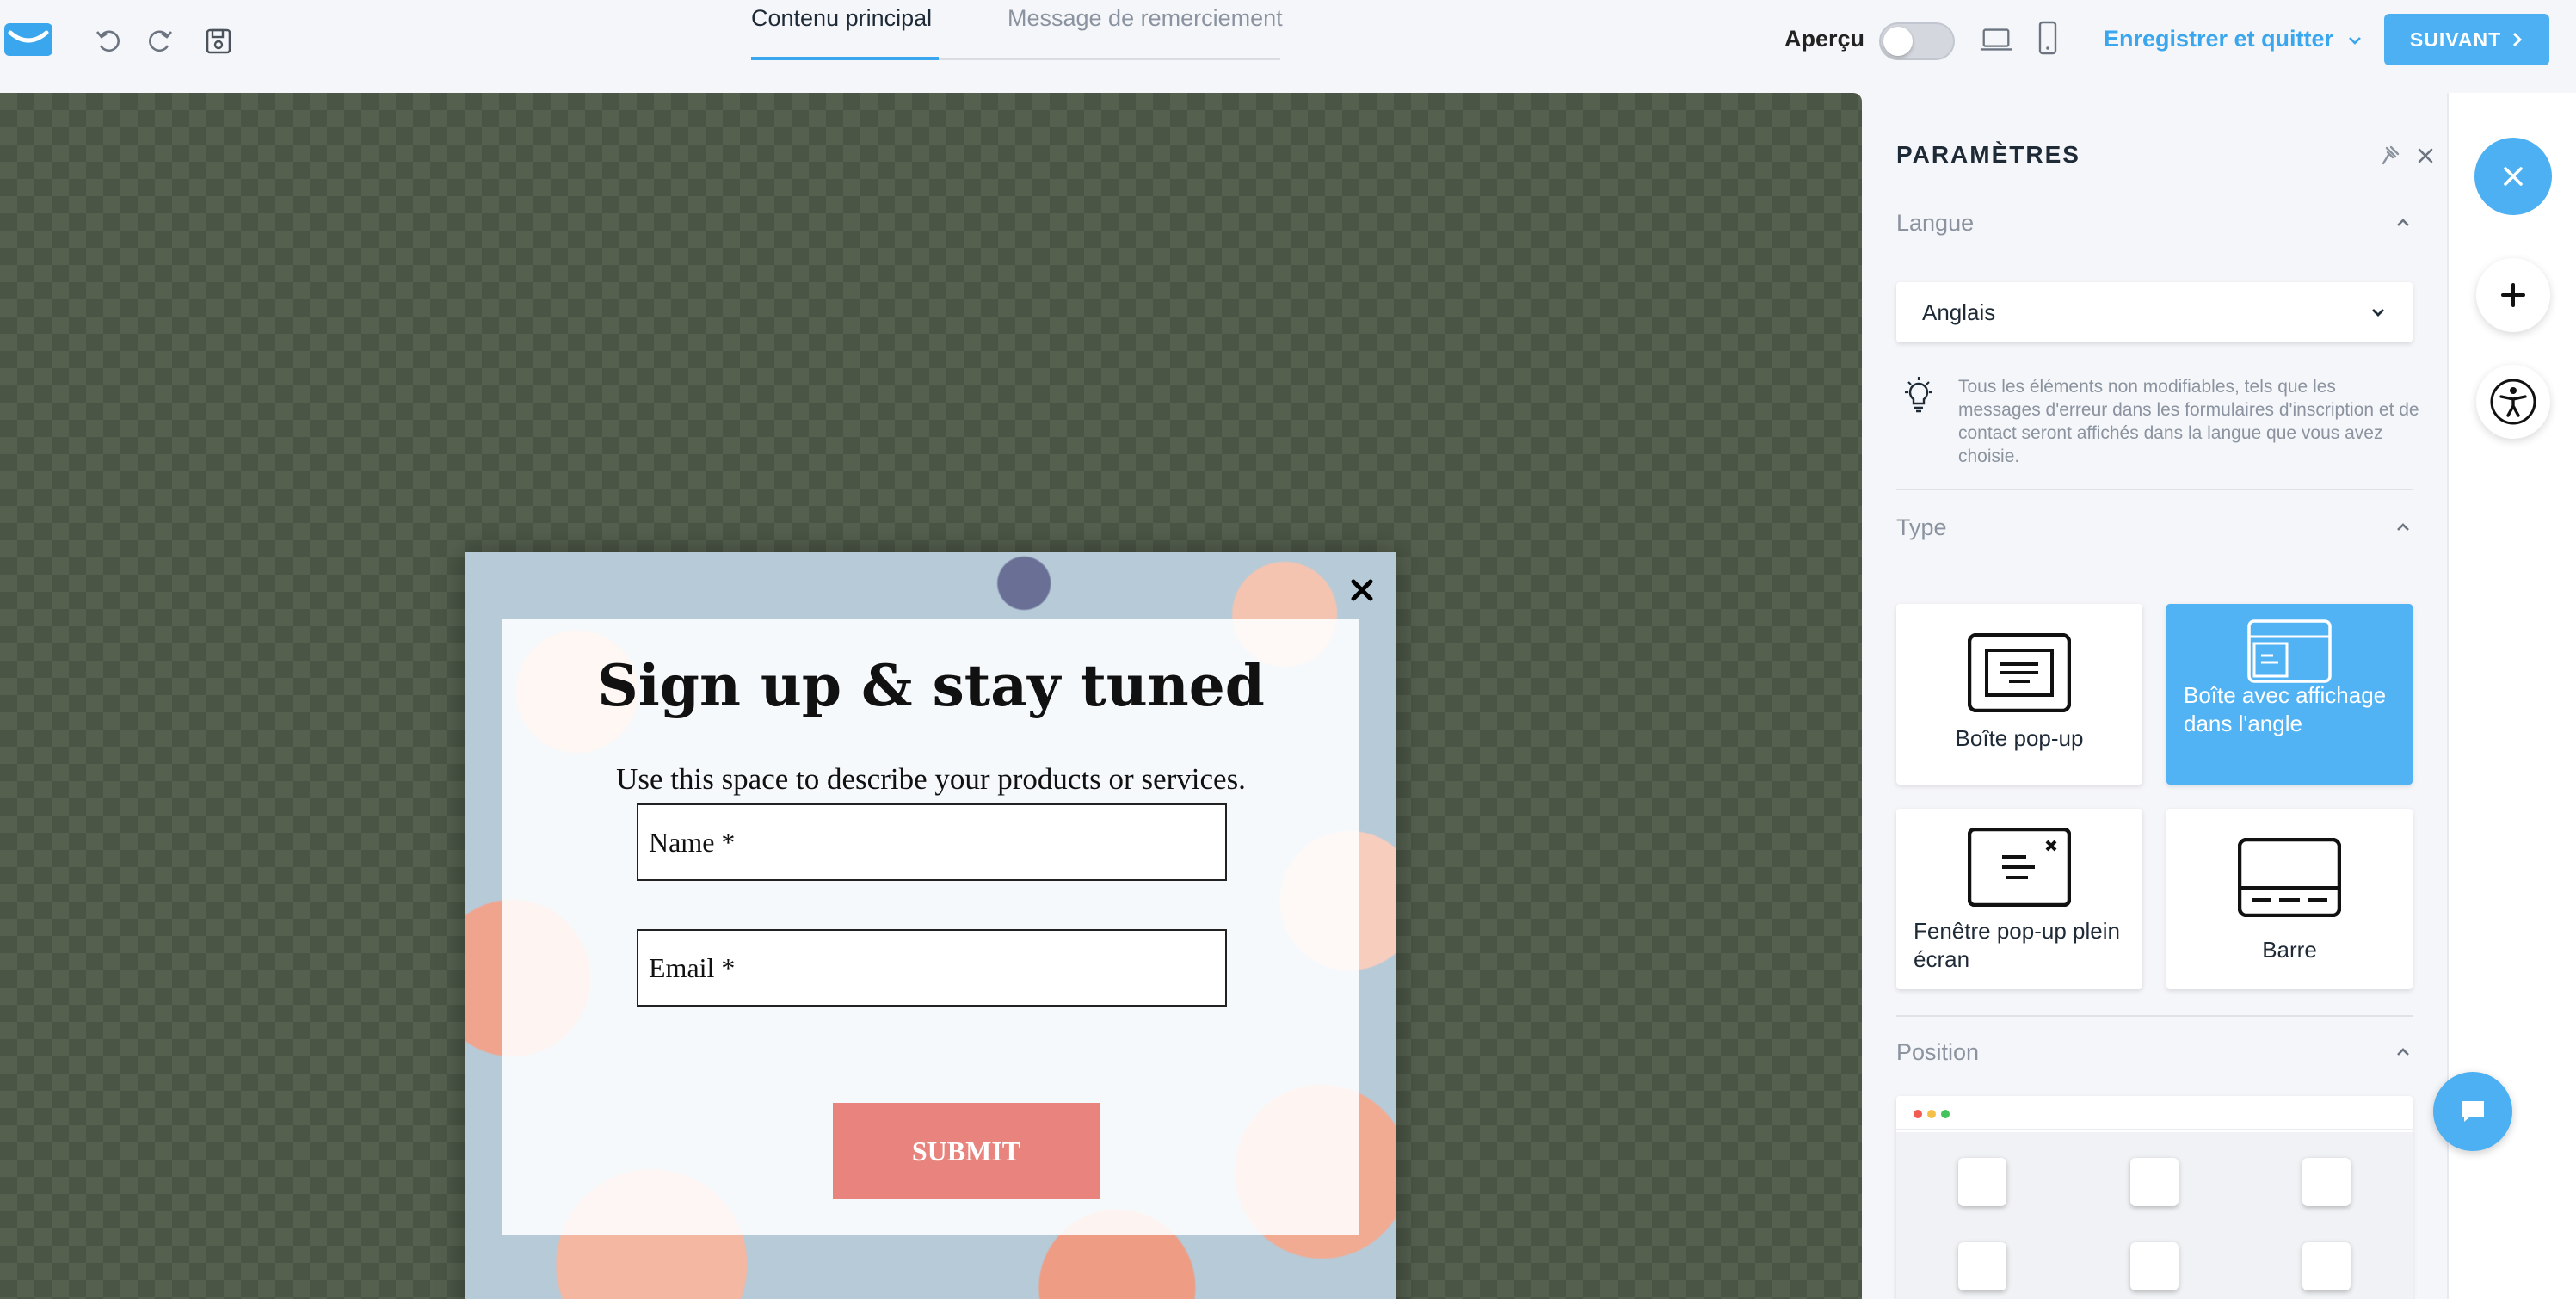  Describe the element at coordinates (1898, 41) in the screenshot. I see `toggle-knob` at that location.